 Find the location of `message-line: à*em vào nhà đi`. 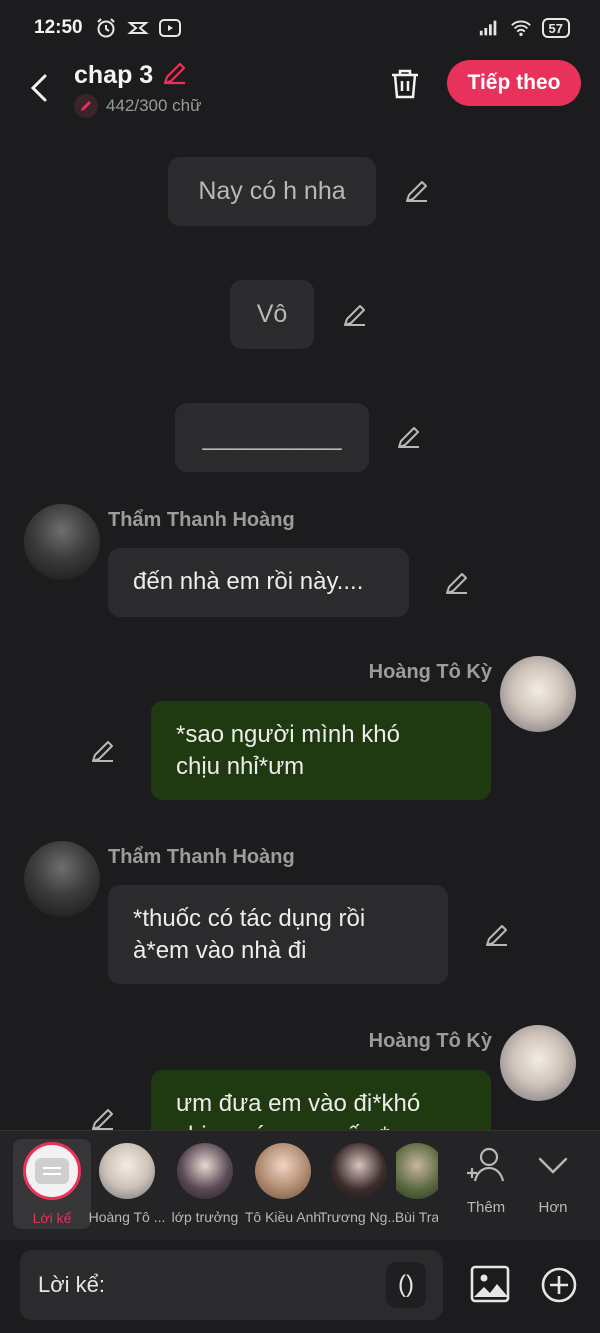

message-line: à*em vào nhà đi is located at coordinates (220, 950).